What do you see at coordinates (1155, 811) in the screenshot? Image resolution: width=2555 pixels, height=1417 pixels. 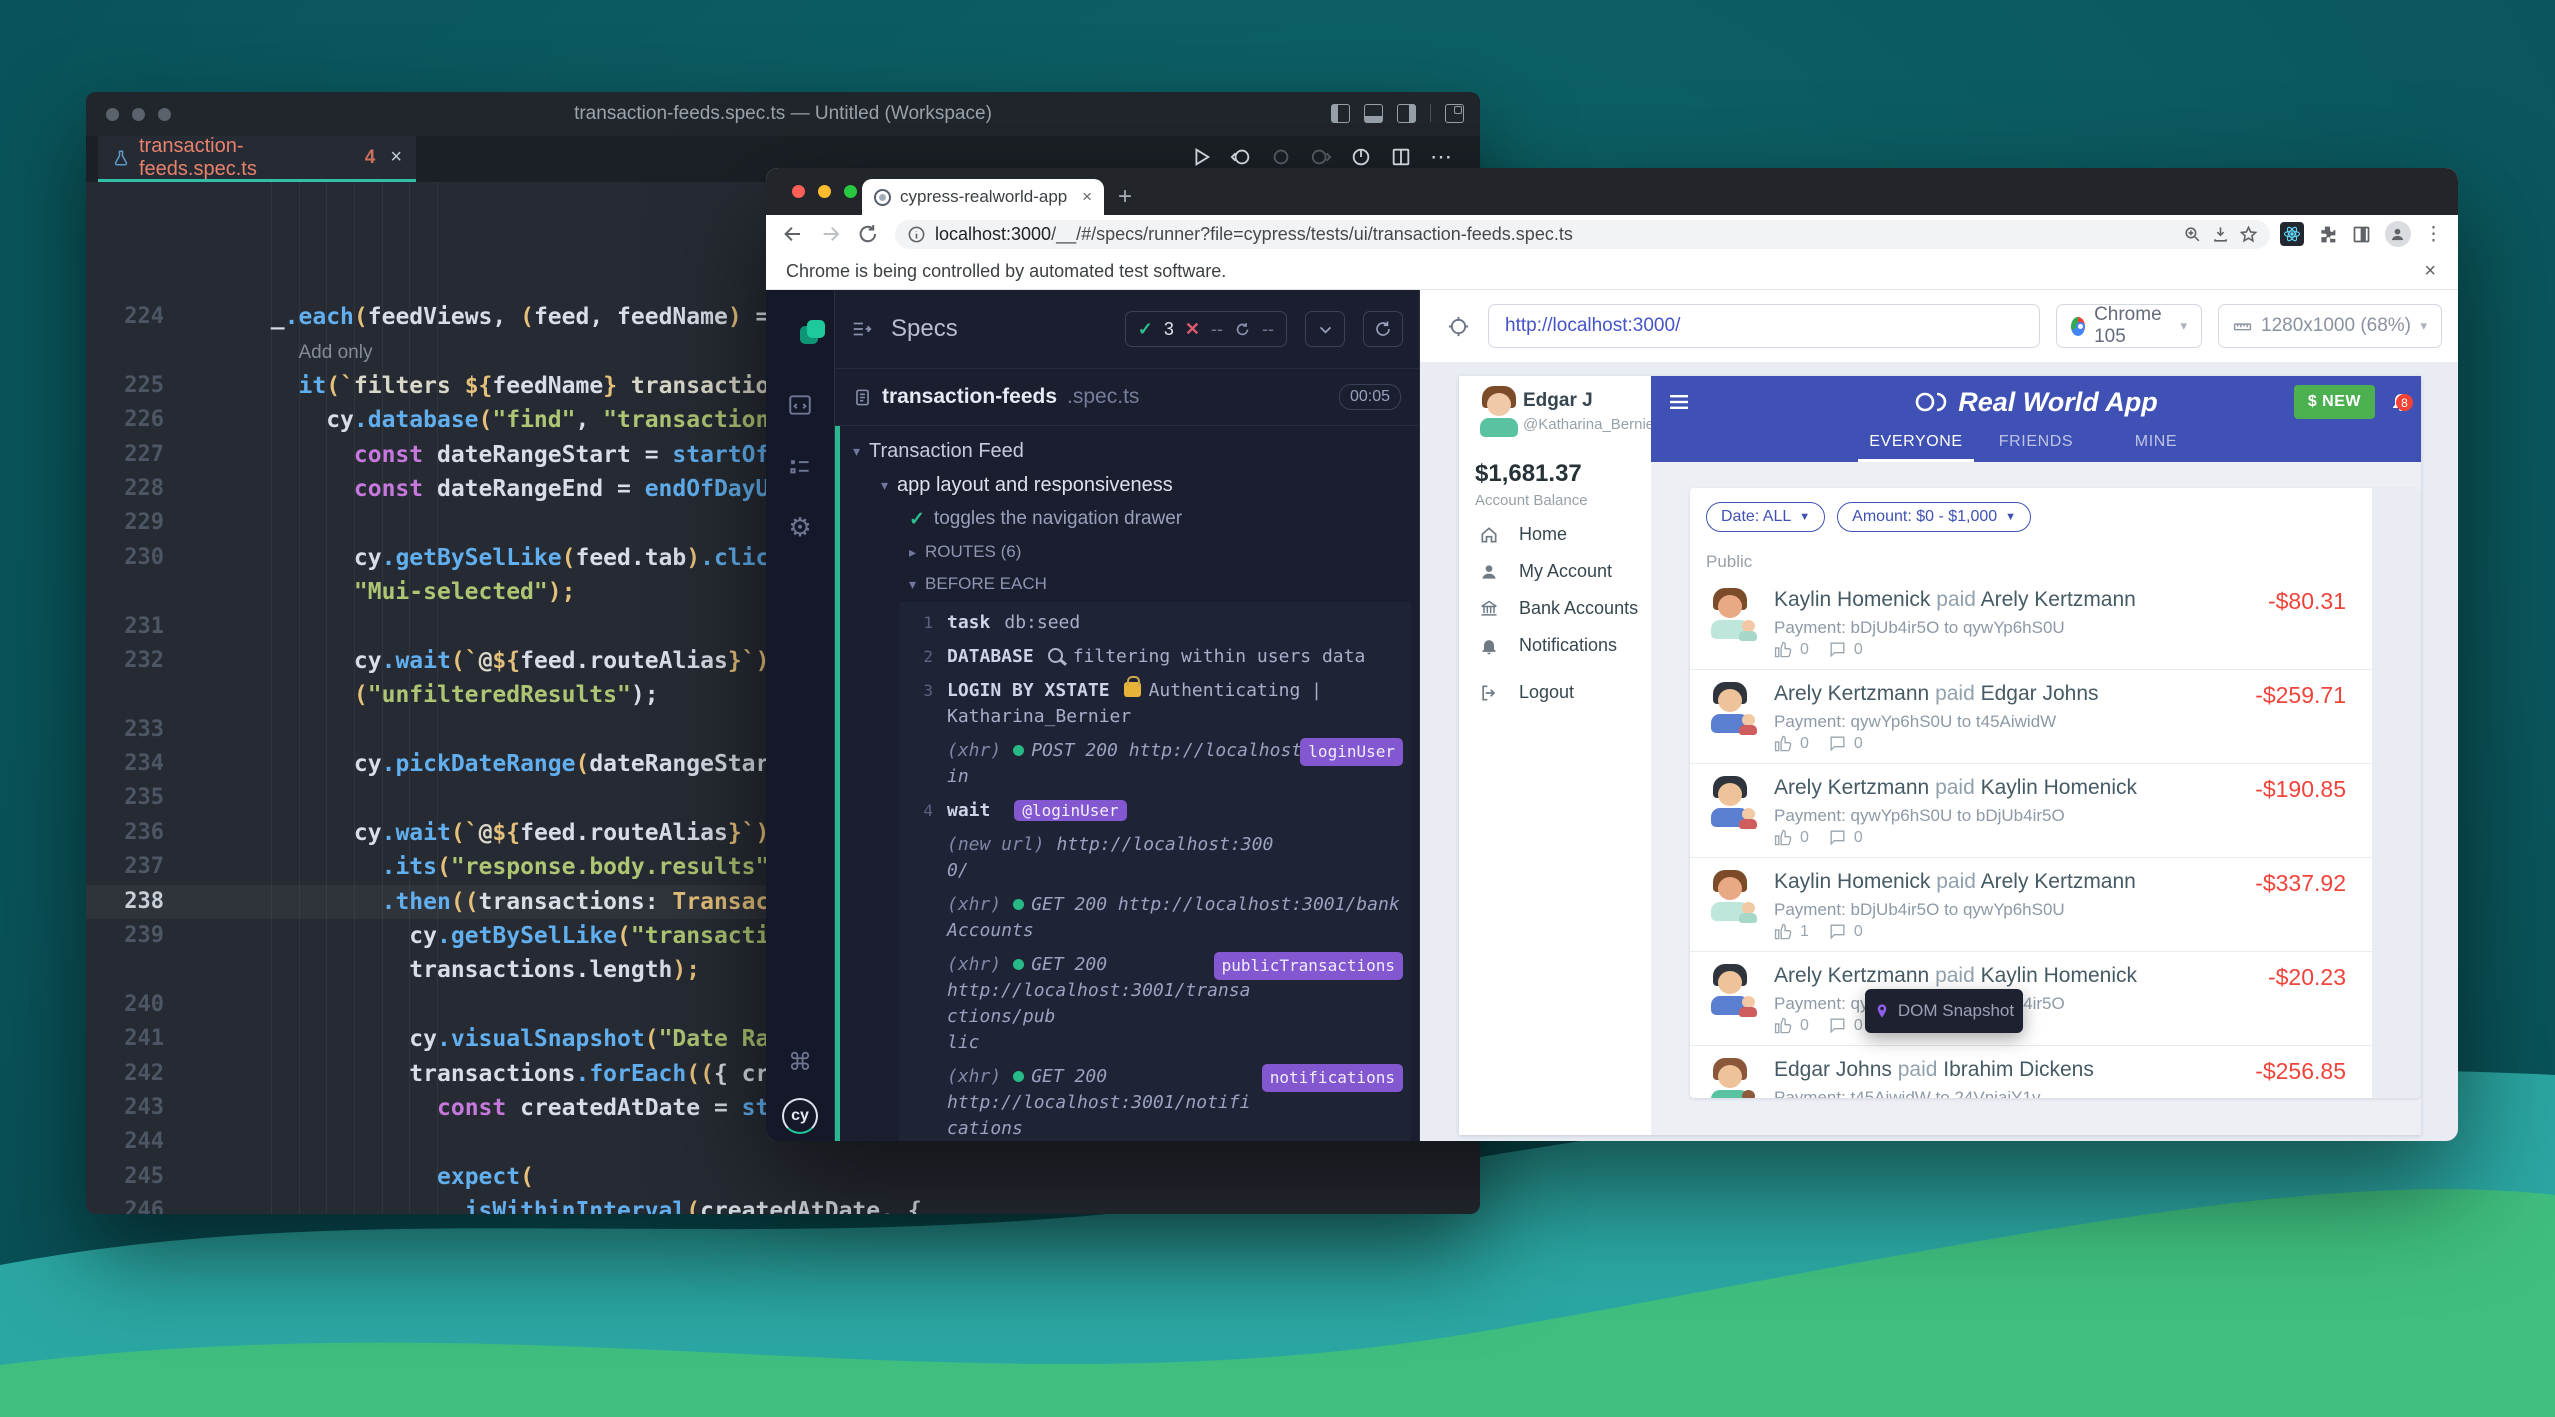 I see `command-log-row: 4 wait @loginUser` at bounding box center [1155, 811].